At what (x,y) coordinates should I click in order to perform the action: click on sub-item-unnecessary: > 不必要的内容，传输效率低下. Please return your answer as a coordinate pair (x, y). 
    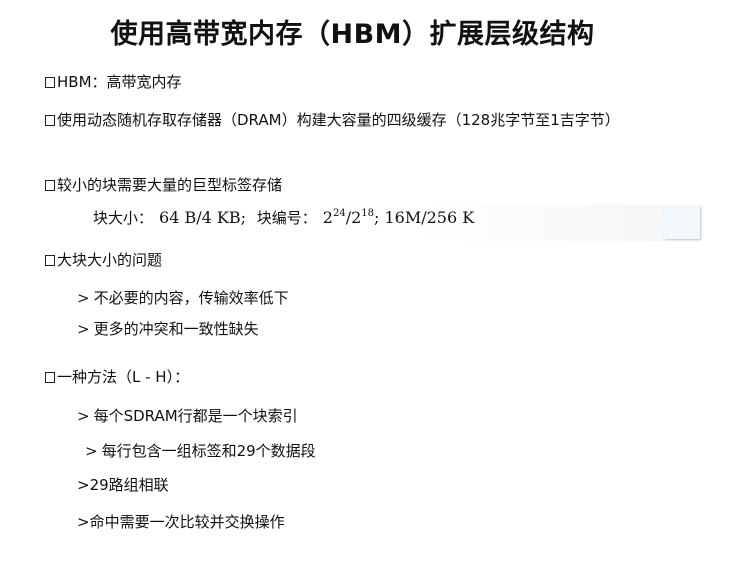
    Looking at the image, I should click on (183, 298).